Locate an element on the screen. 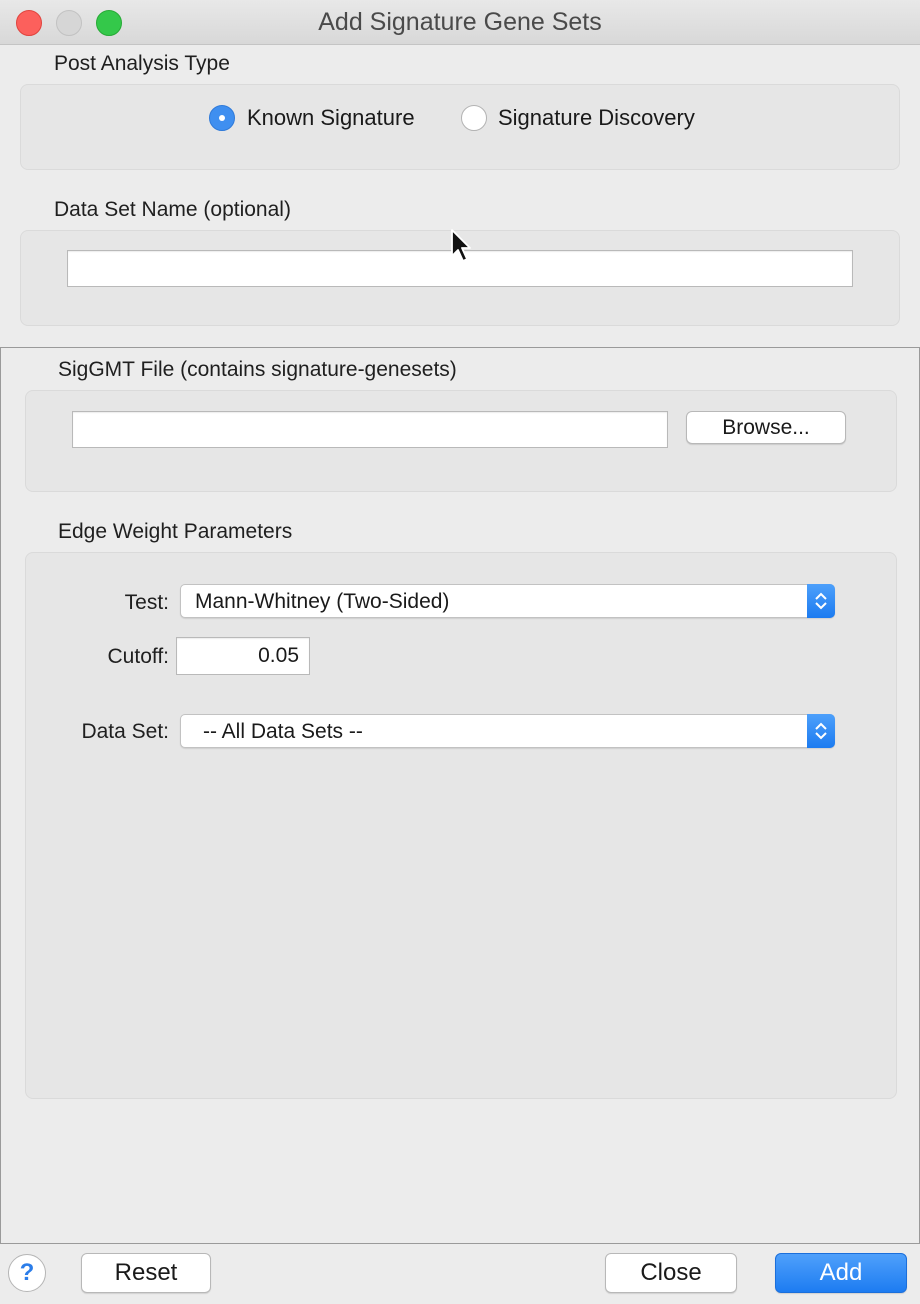  dataset-select: -- All Data Sets -- is located at coordinates (507, 731).